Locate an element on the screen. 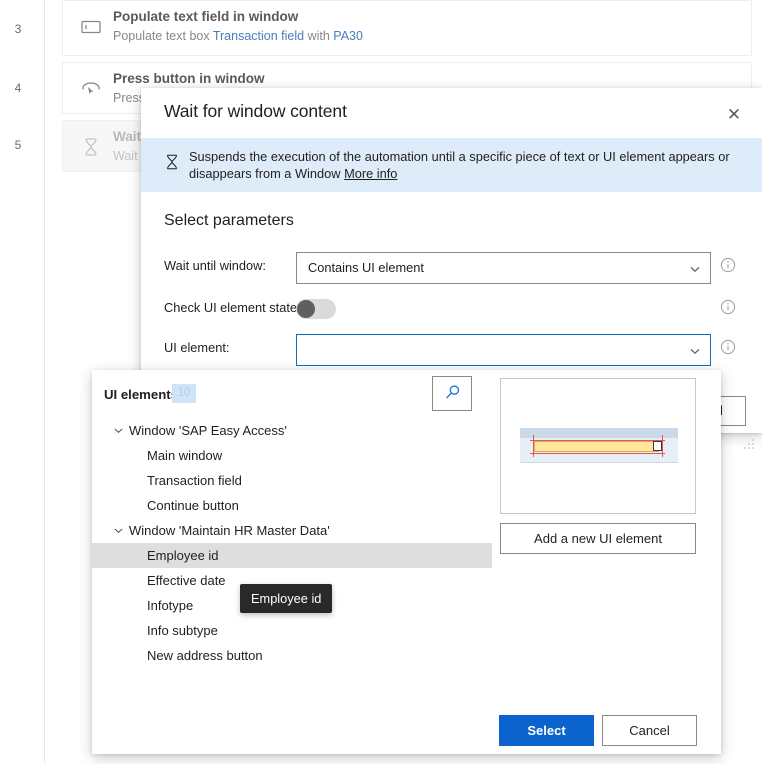  flow-line-number-gutter is located at coordinates (22, 382).